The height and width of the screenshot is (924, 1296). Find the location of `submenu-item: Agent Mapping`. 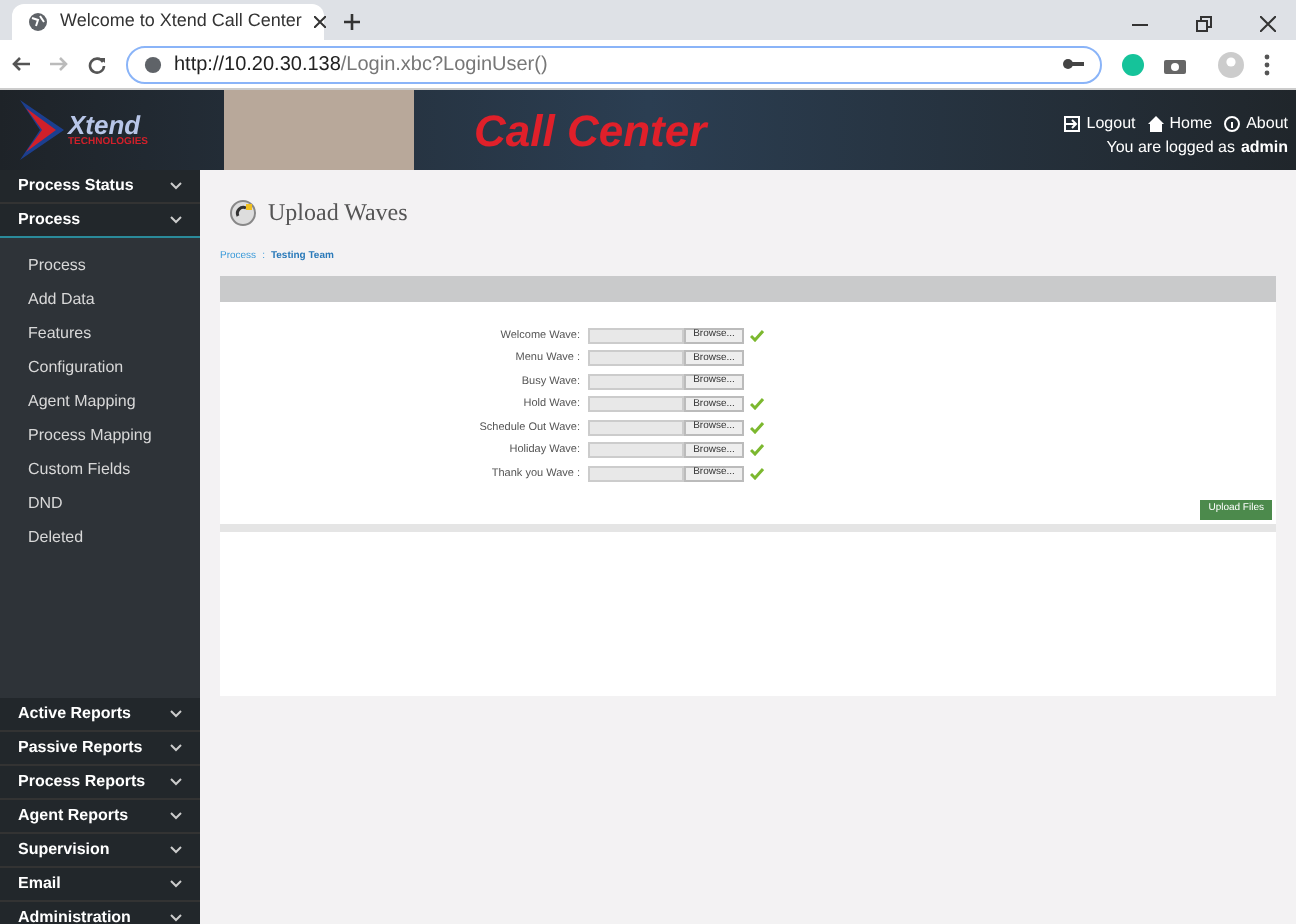

submenu-item: Agent Mapping is located at coordinates (100, 401).